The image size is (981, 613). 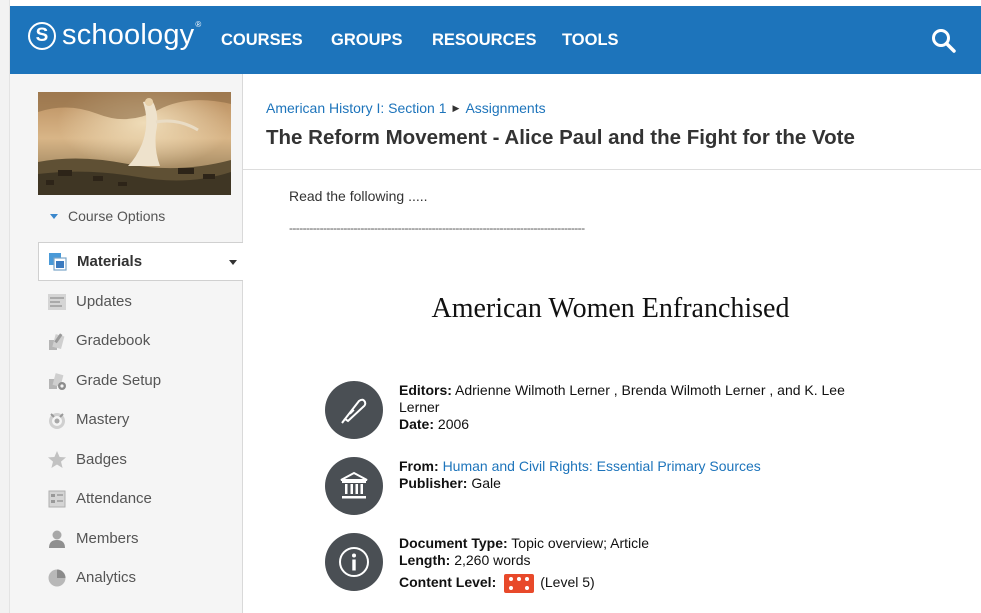 What do you see at coordinates (356, 108) in the screenshot?
I see `breadcrumb-course-link: American History I: Section 1` at bounding box center [356, 108].